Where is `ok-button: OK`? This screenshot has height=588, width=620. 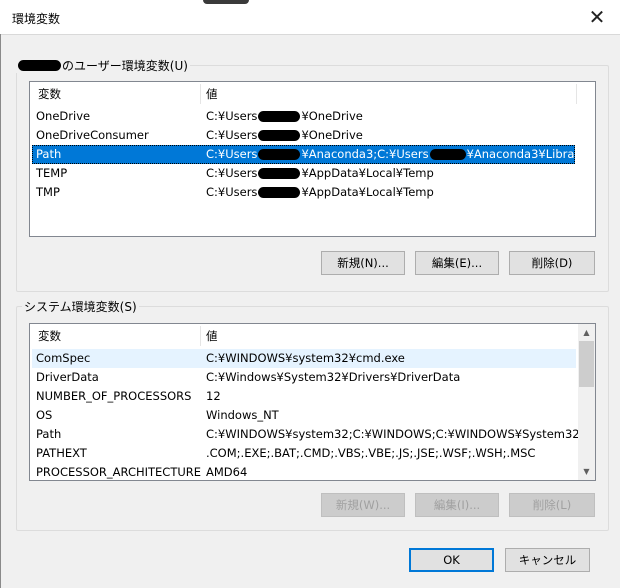 ok-button: OK is located at coordinates (451, 560).